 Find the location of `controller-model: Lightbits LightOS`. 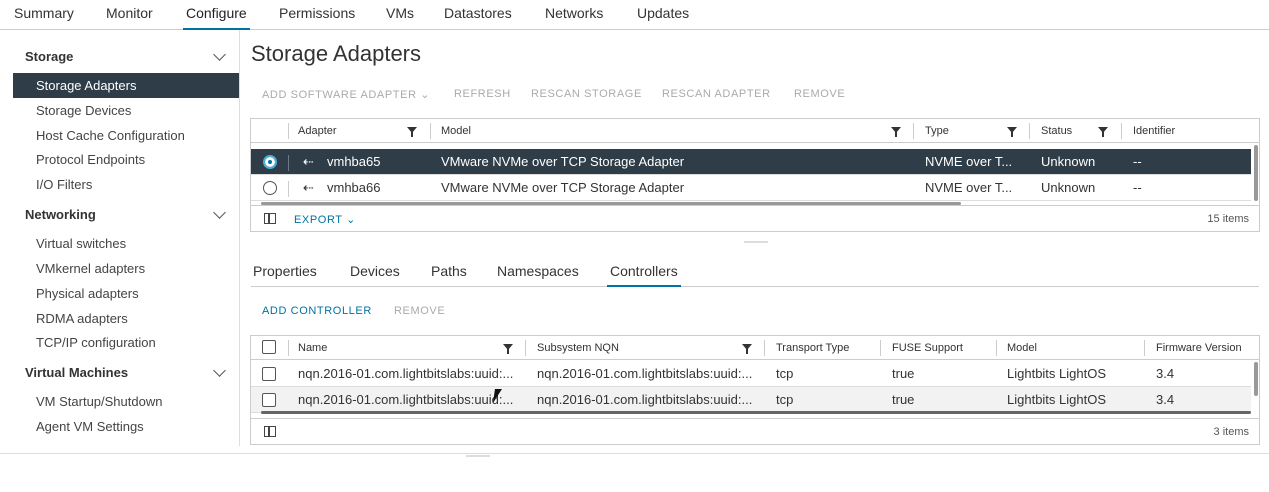

controller-model: Lightbits LightOS is located at coordinates (1057, 373).